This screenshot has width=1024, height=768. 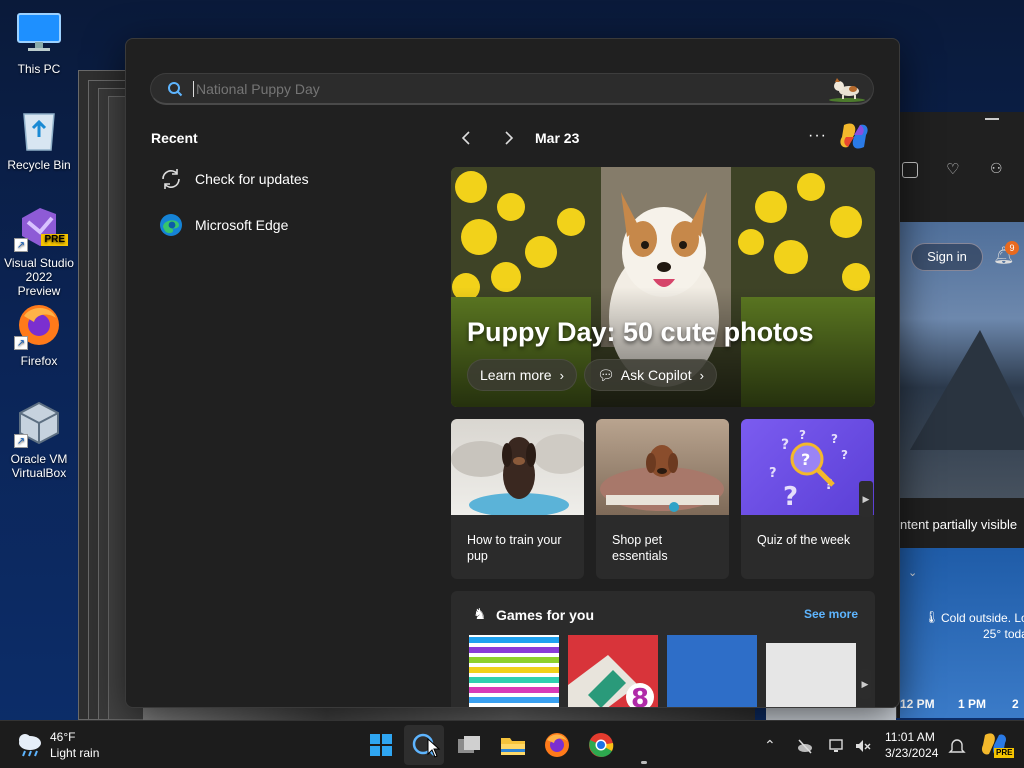 What do you see at coordinates (557, 745) in the screenshot?
I see `firefox-taskbar-icon` at bounding box center [557, 745].